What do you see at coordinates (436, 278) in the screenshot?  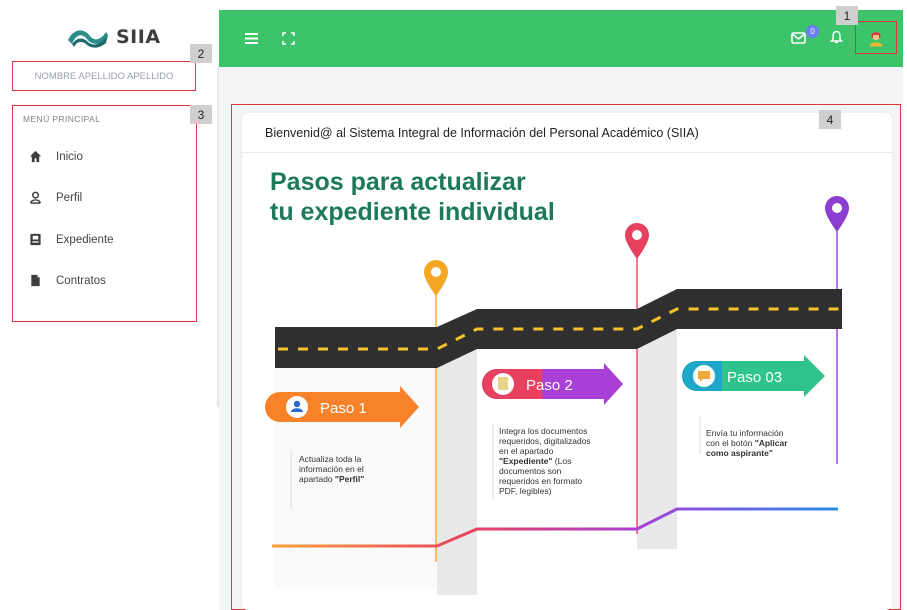 I see `pin-yellow-icon` at bounding box center [436, 278].